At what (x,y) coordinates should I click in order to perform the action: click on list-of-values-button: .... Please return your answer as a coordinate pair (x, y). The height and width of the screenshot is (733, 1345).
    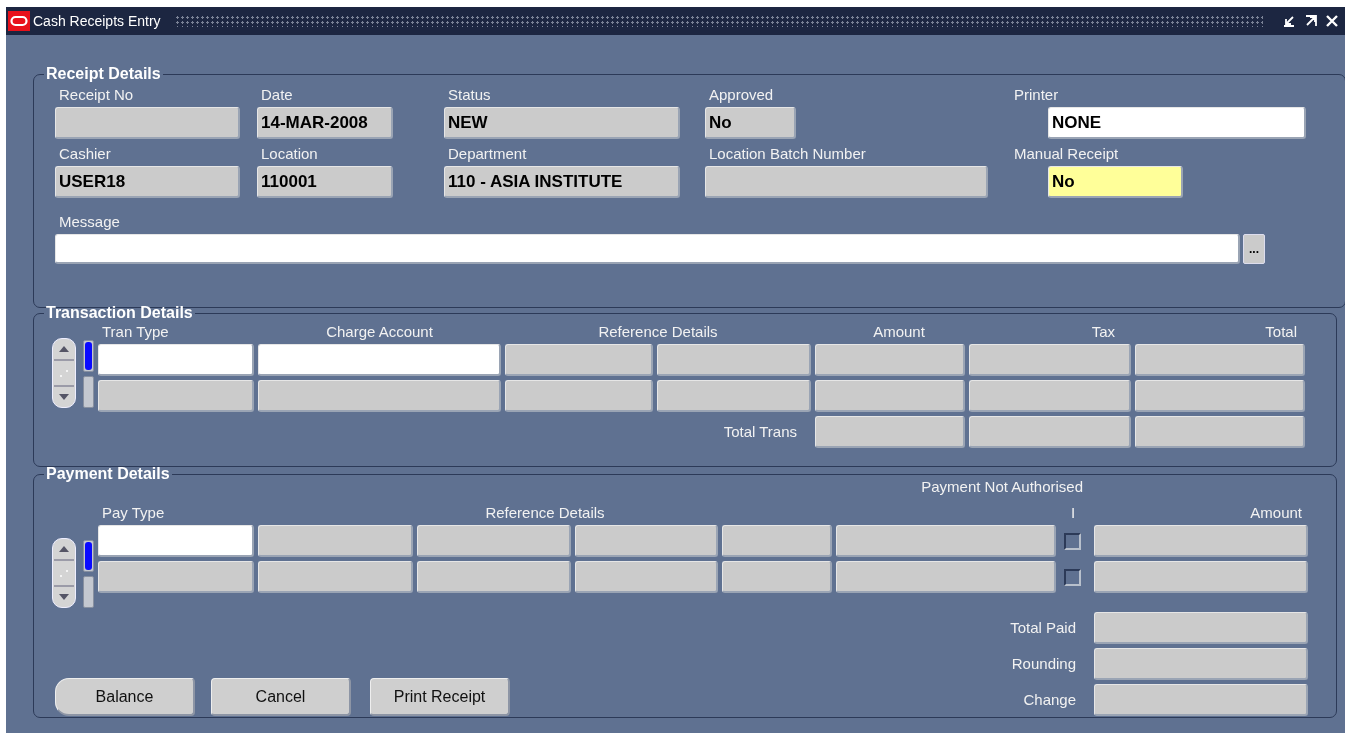
    Looking at the image, I should click on (1254, 249).